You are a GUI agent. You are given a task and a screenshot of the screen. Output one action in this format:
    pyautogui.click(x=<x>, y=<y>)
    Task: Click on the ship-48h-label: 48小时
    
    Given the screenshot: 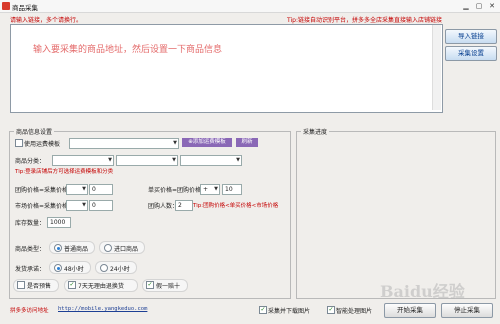 What is the action you would take?
    pyautogui.click(x=74, y=269)
    